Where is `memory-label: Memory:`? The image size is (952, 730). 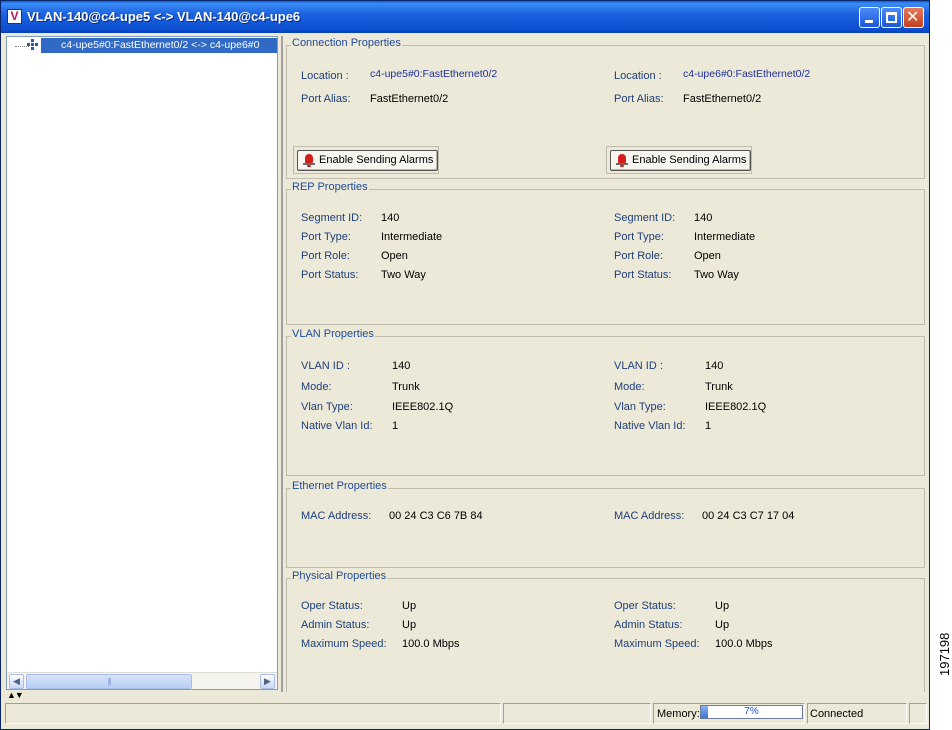
memory-label: Memory: is located at coordinates (678, 714).